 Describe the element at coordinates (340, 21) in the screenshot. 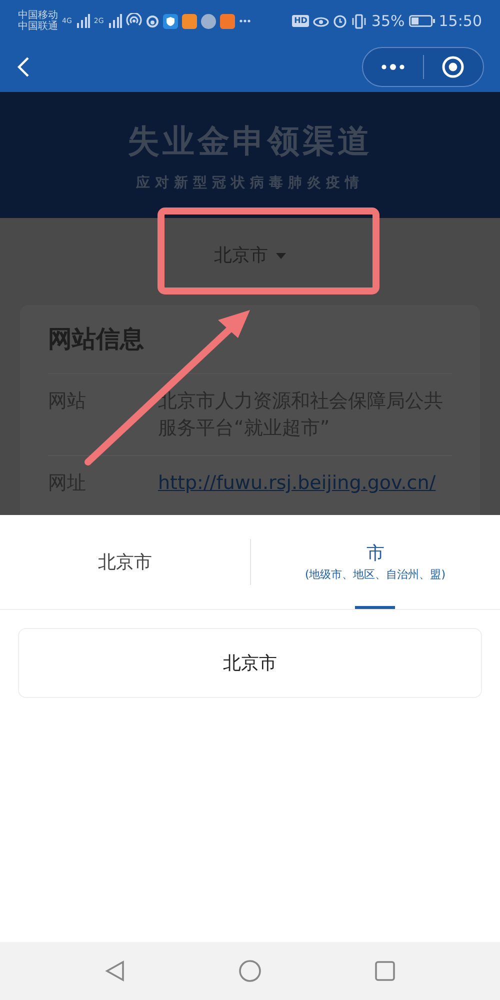

I see `alarm-icon` at that location.